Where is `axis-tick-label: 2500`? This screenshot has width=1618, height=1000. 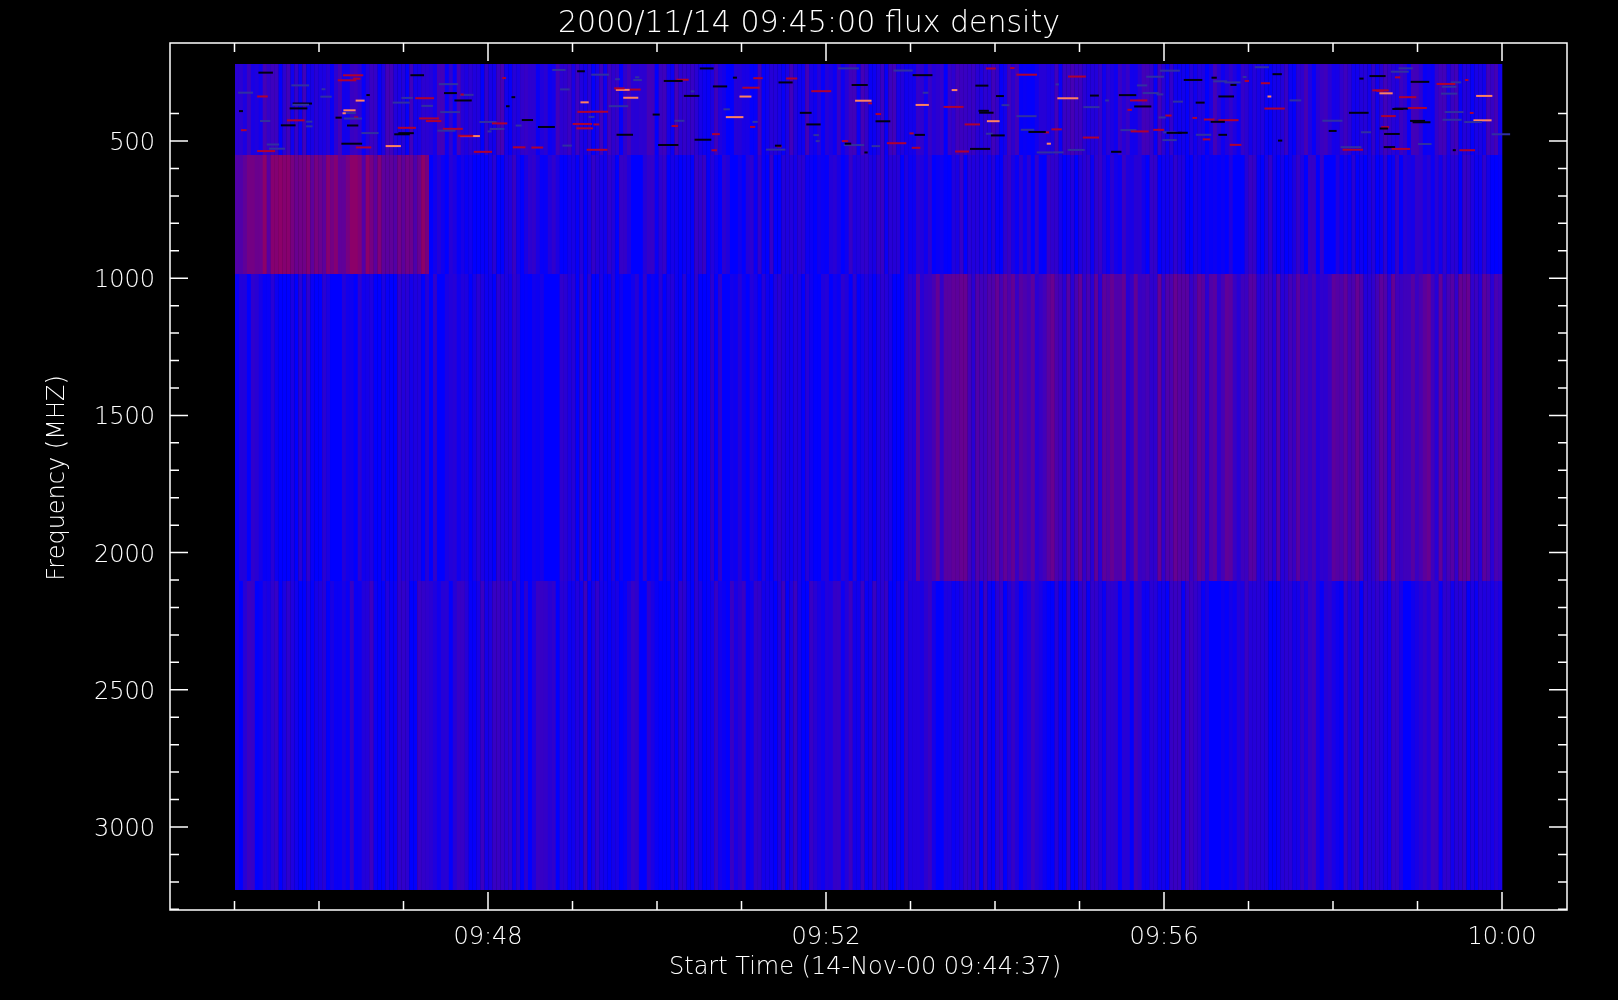
axis-tick-label: 2500 is located at coordinates (124, 690).